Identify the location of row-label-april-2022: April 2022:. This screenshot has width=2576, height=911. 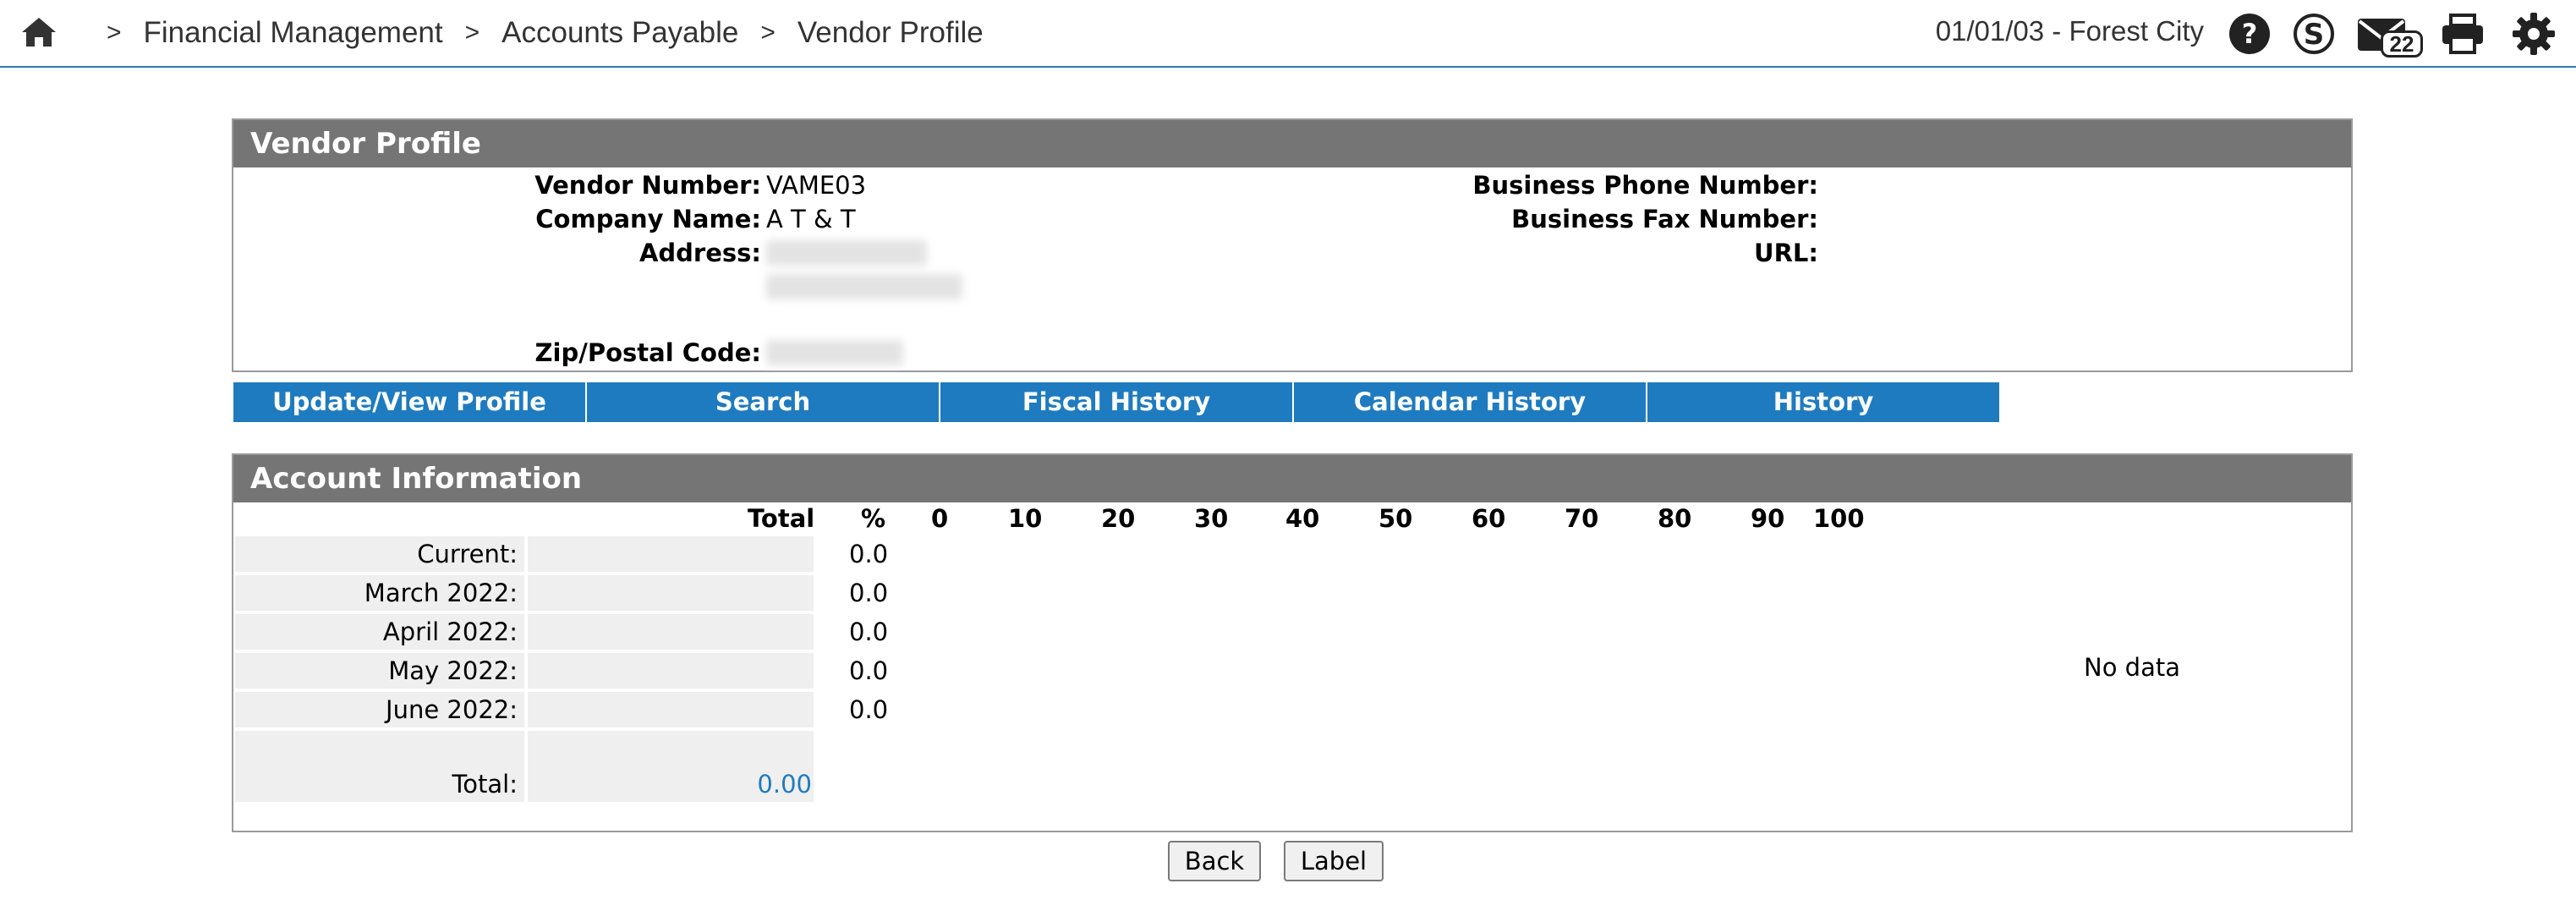
(379, 632).